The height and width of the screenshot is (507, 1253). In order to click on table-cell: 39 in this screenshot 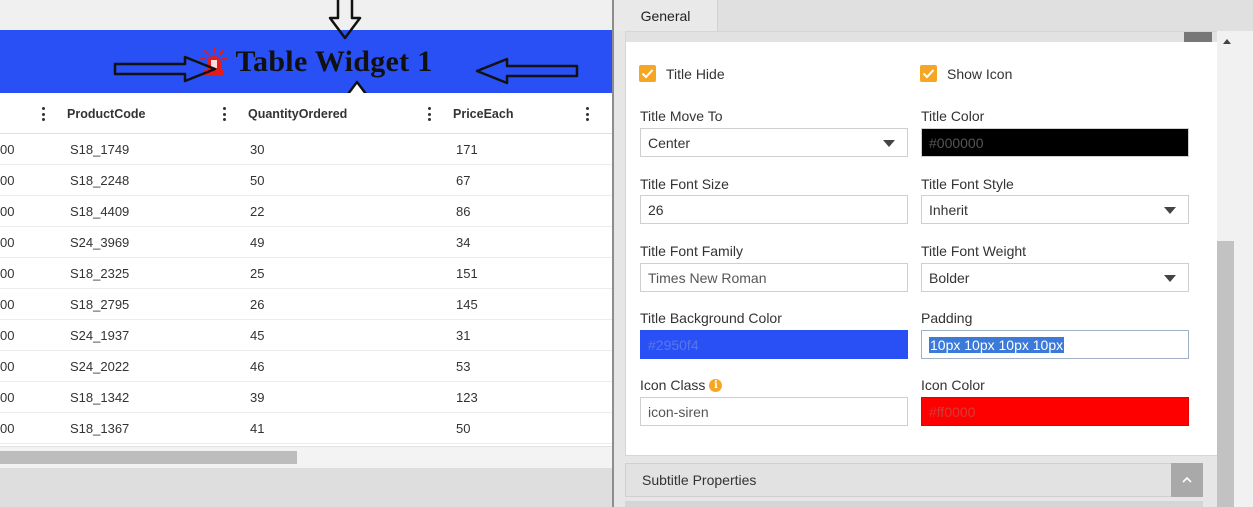, I will do `click(257, 397)`.